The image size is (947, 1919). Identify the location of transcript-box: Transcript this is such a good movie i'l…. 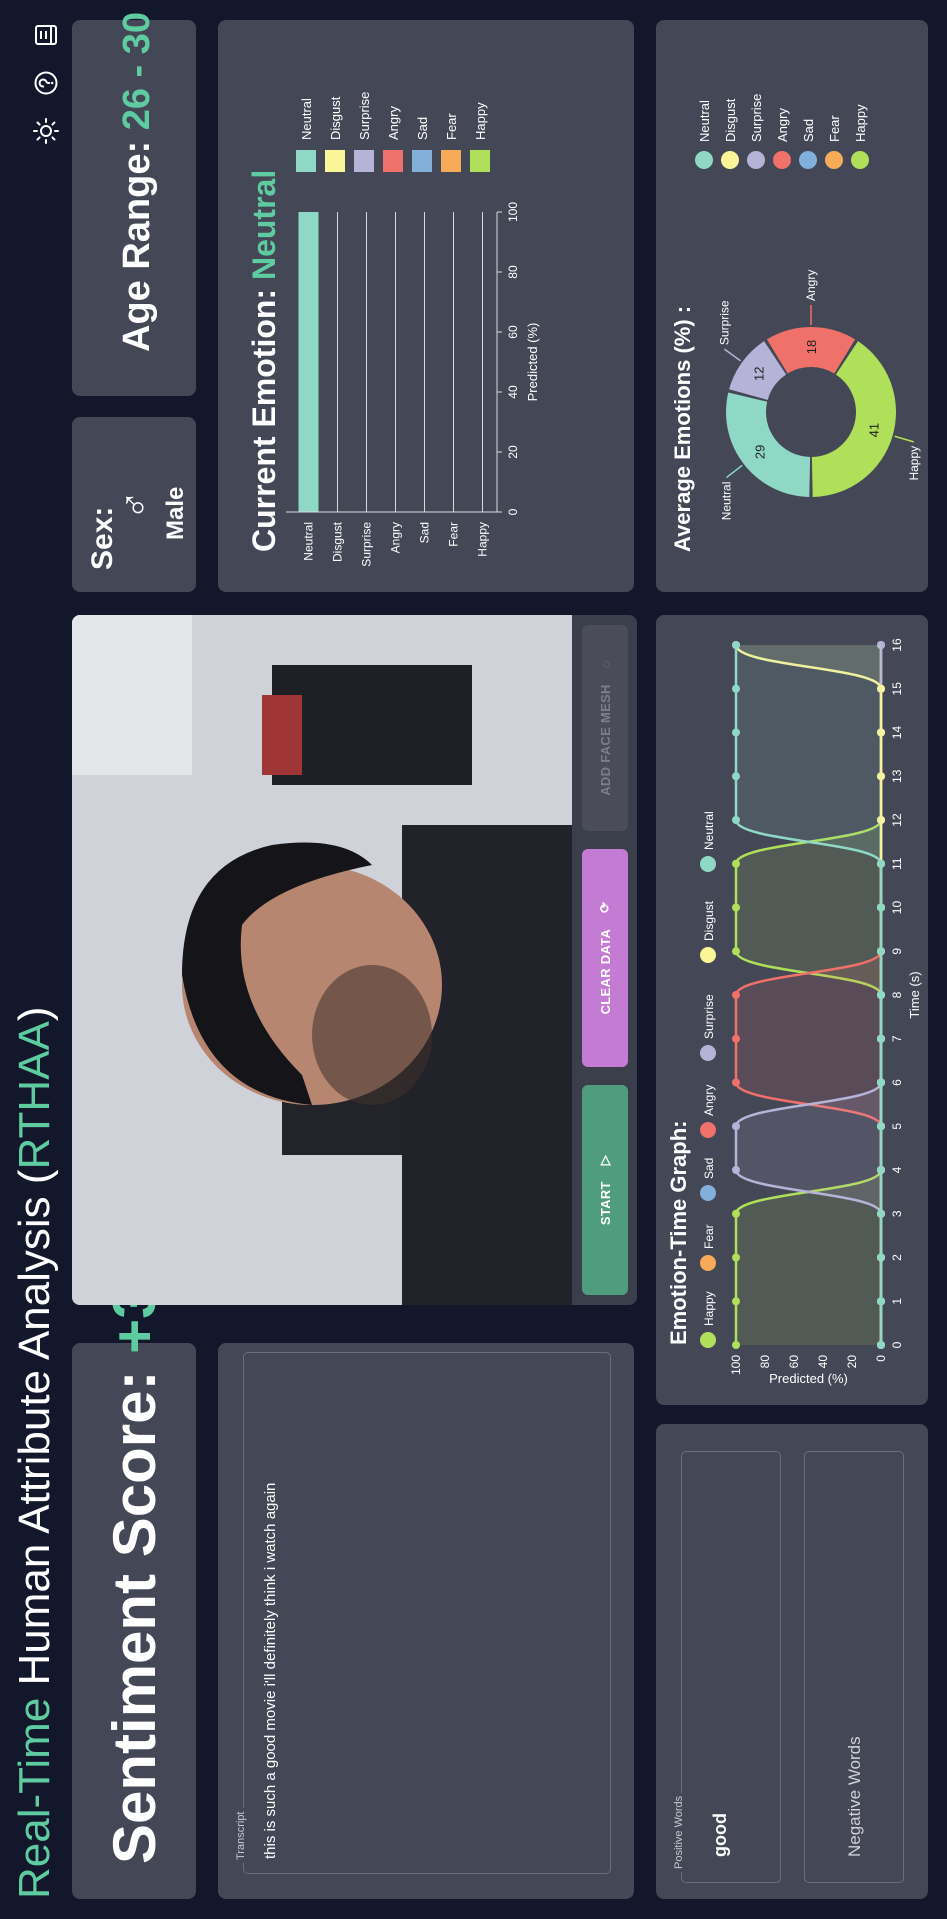
(423, 1613).